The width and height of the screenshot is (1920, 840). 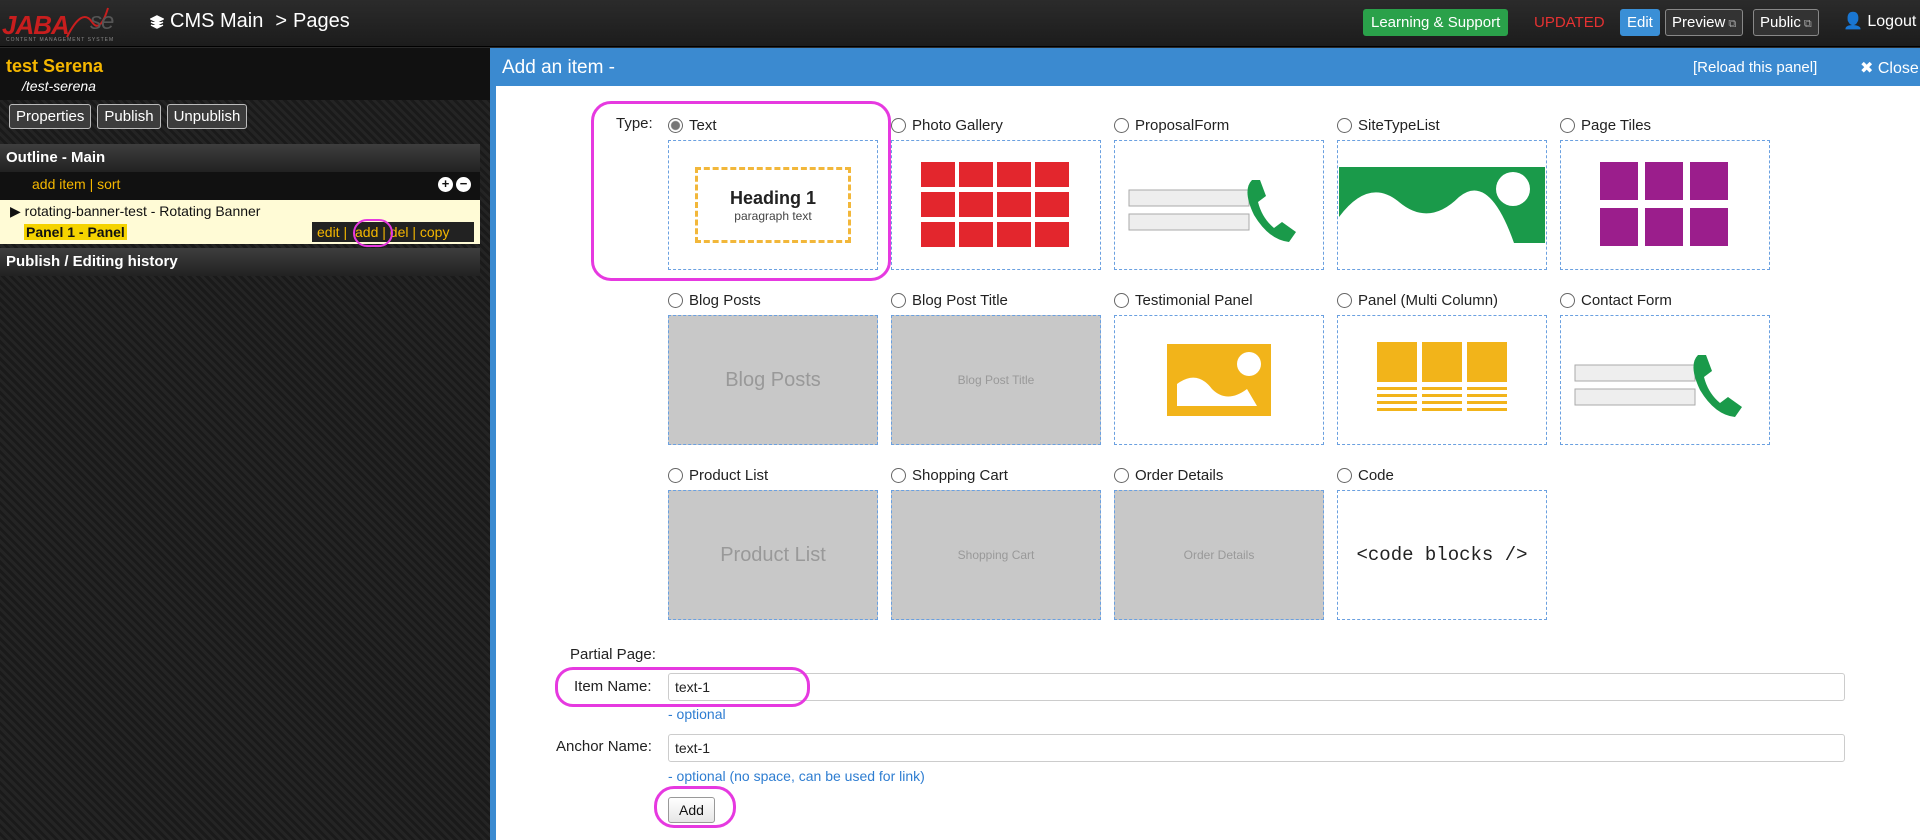 I want to click on type-option-label: Blog Posts, so click(x=725, y=300).